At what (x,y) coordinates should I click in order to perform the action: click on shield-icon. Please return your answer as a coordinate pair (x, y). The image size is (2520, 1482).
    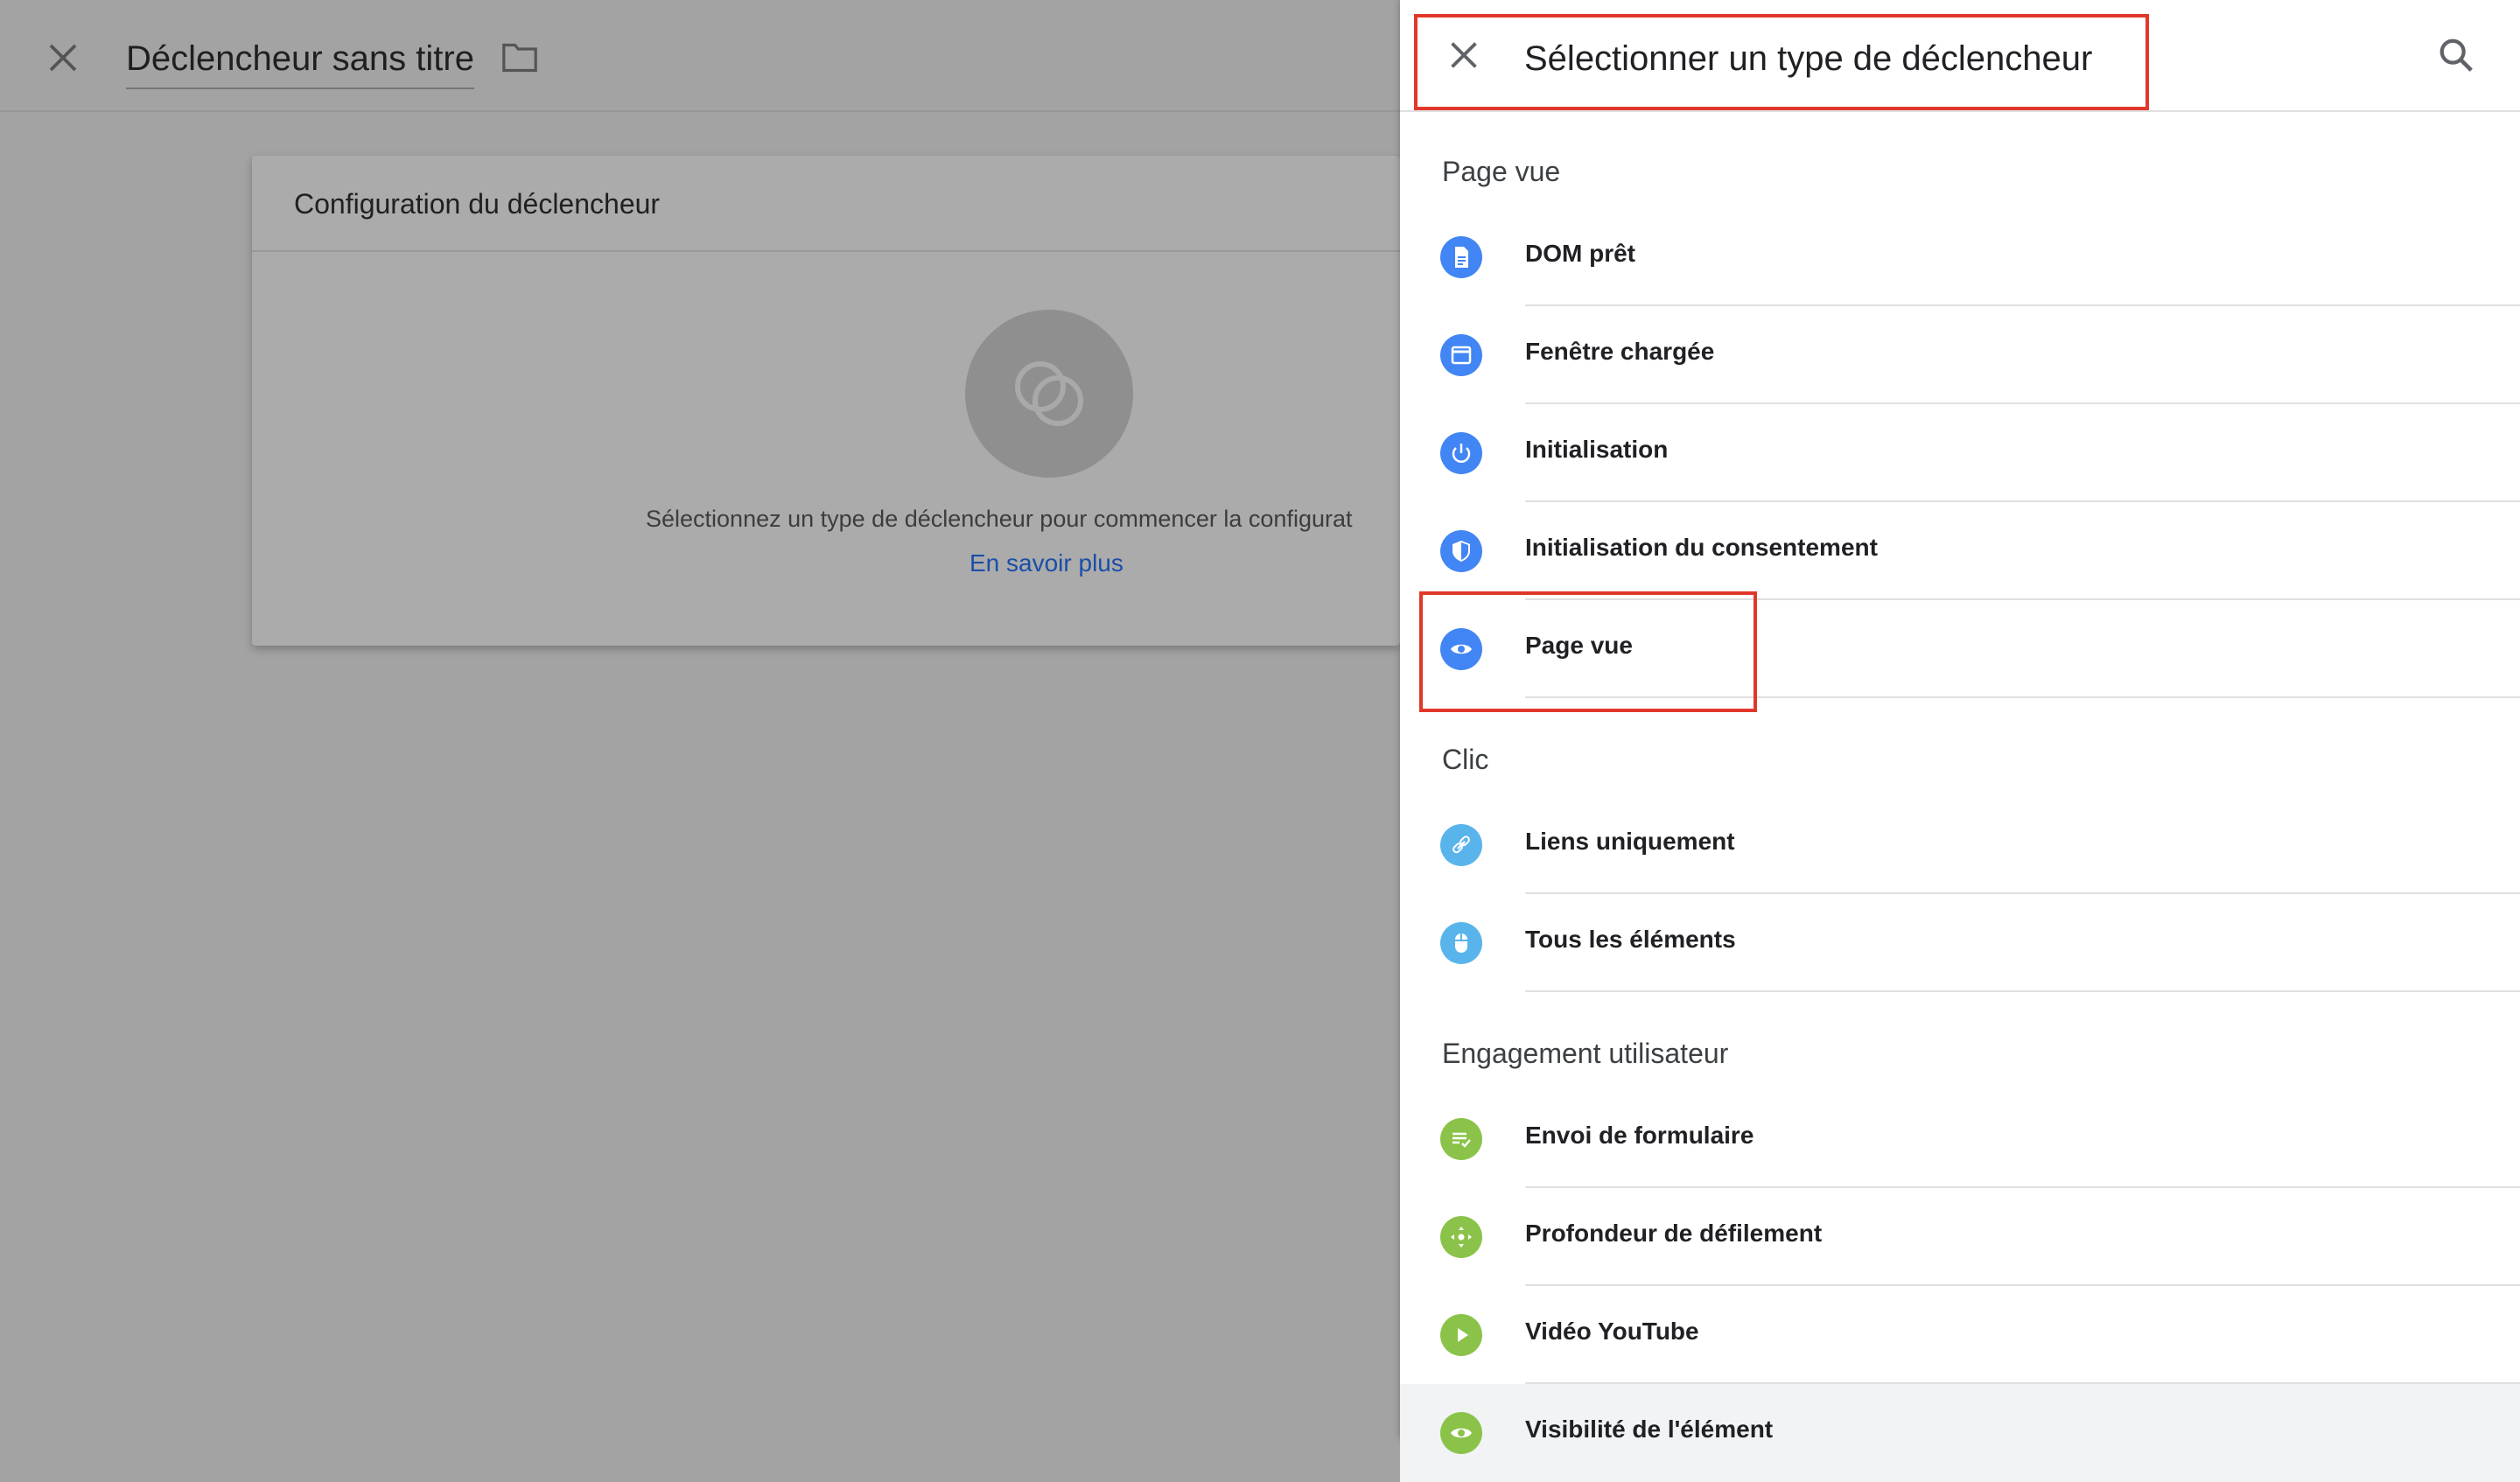
    Looking at the image, I should click on (1461, 551).